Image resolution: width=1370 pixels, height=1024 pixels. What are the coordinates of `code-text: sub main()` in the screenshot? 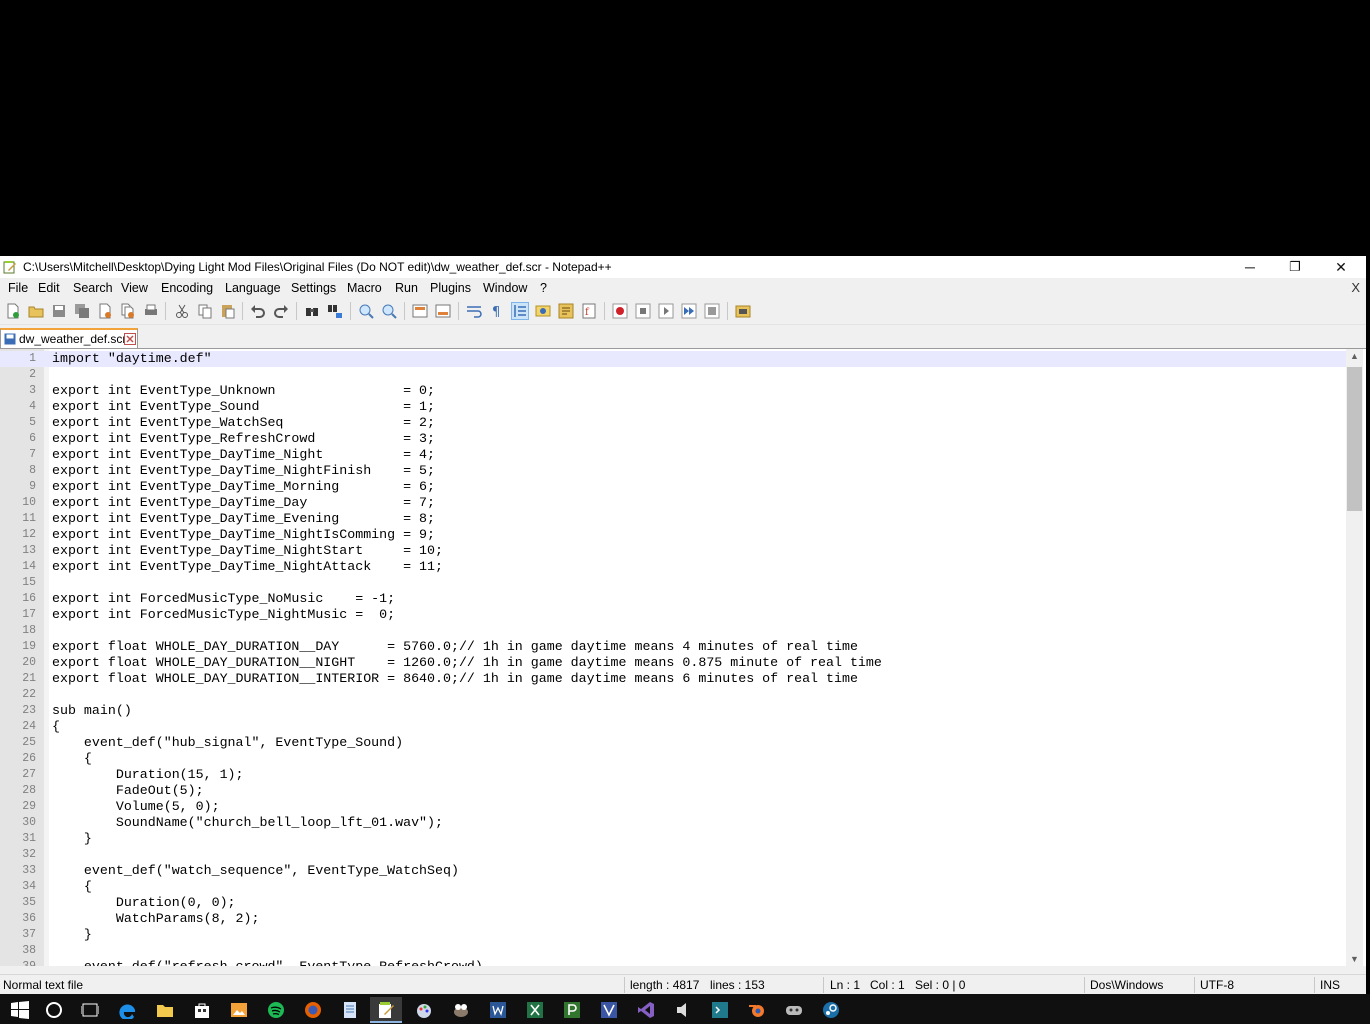 It's located at (92, 711).